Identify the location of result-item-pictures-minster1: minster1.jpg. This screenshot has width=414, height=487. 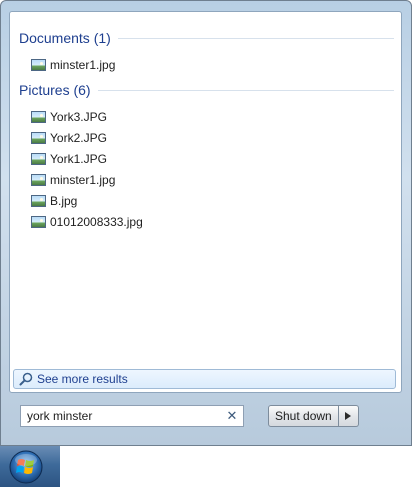
(87, 179).